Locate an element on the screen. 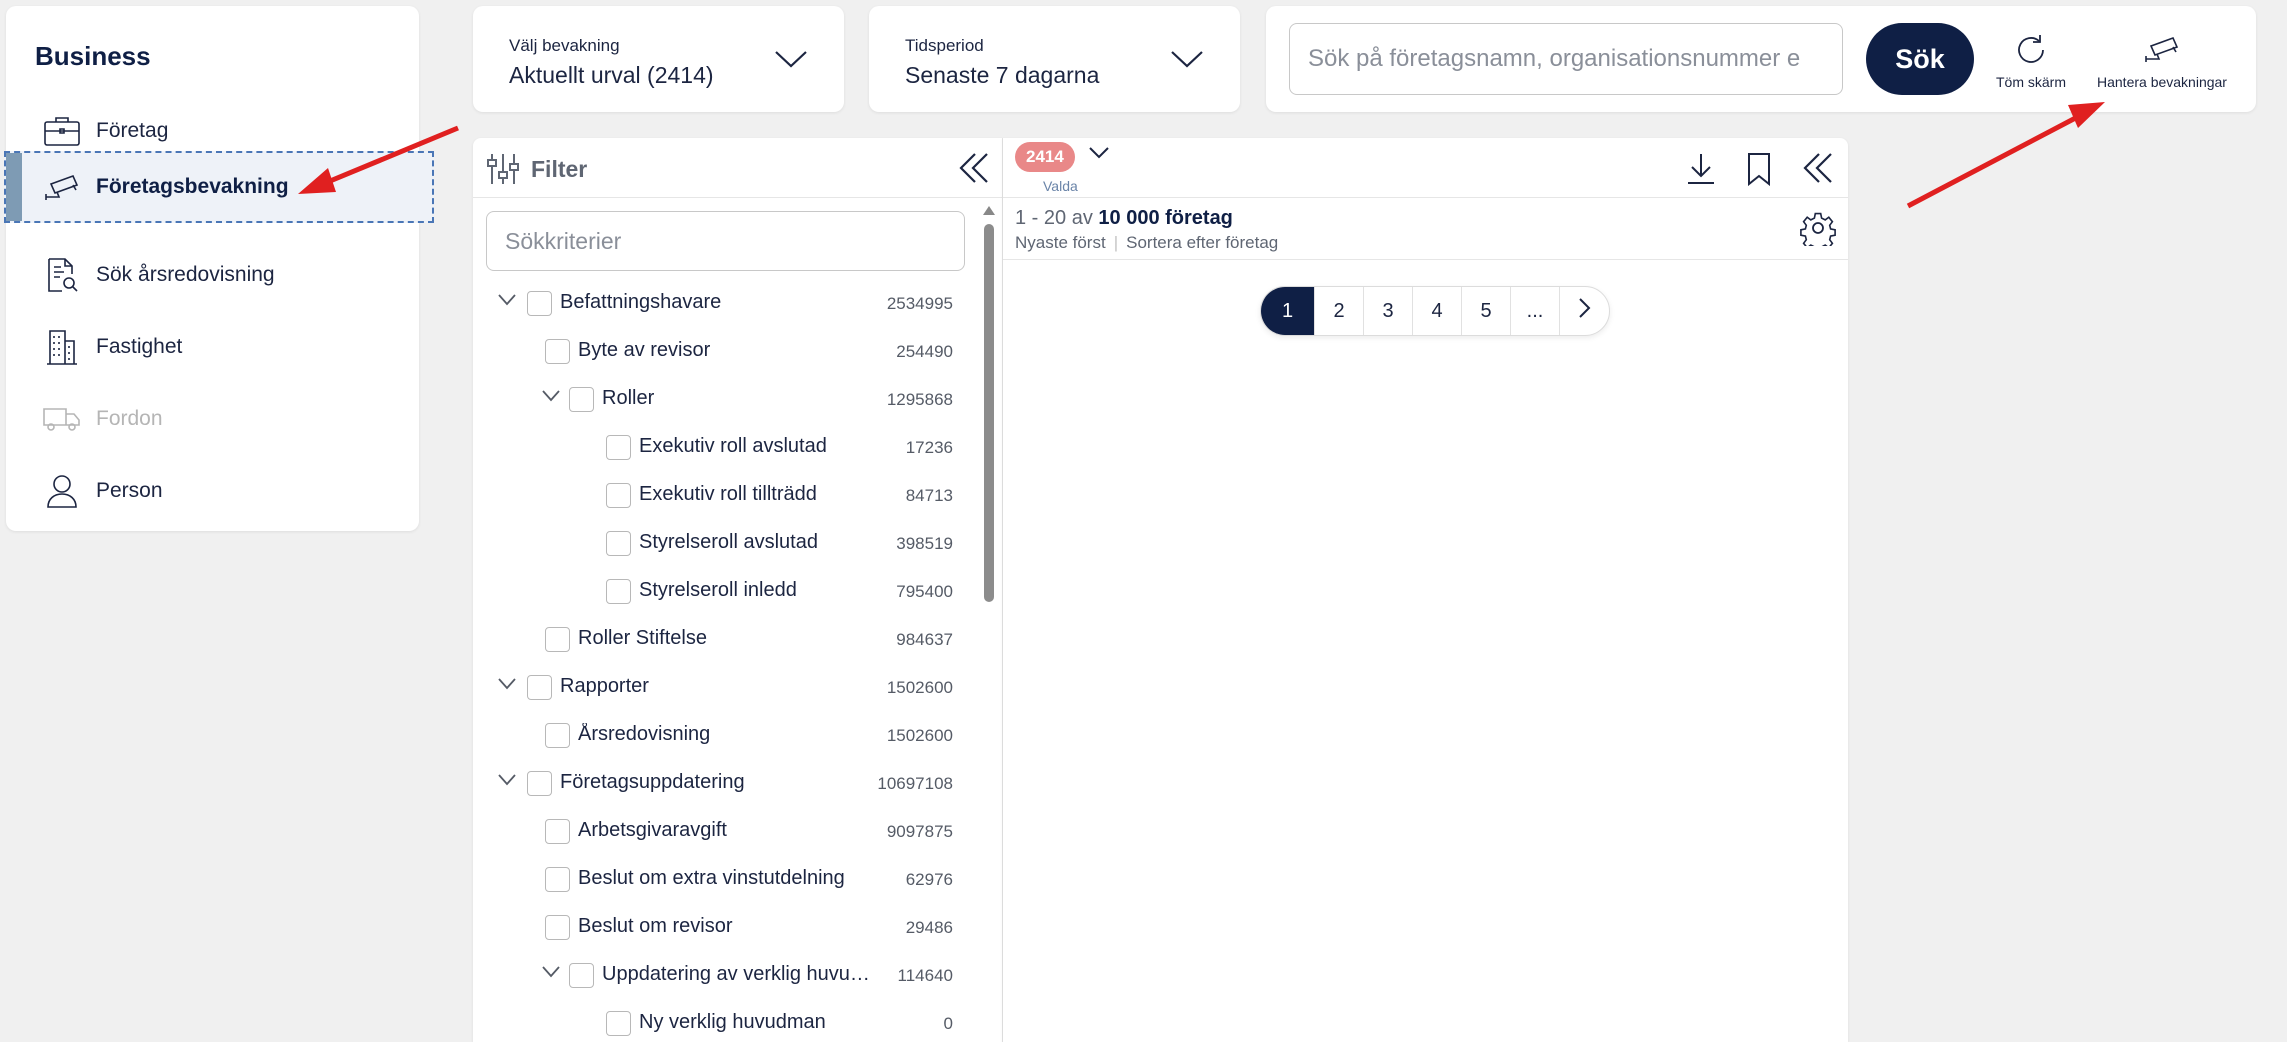  filter-count: 10697108 is located at coordinates (915, 783).